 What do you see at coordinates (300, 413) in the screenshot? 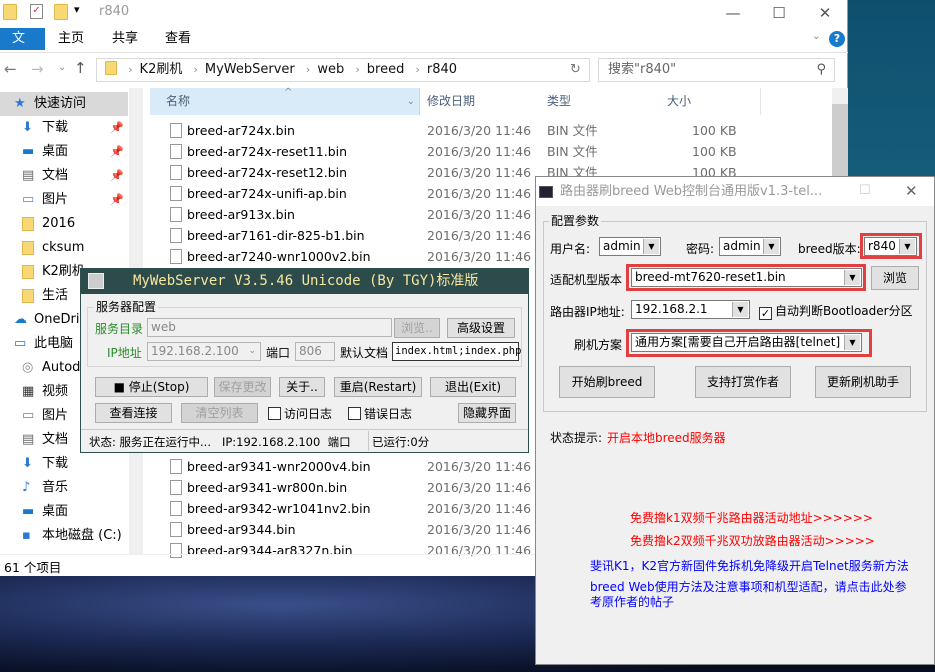
I see `access-log-checkbox: 访问日志` at bounding box center [300, 413].